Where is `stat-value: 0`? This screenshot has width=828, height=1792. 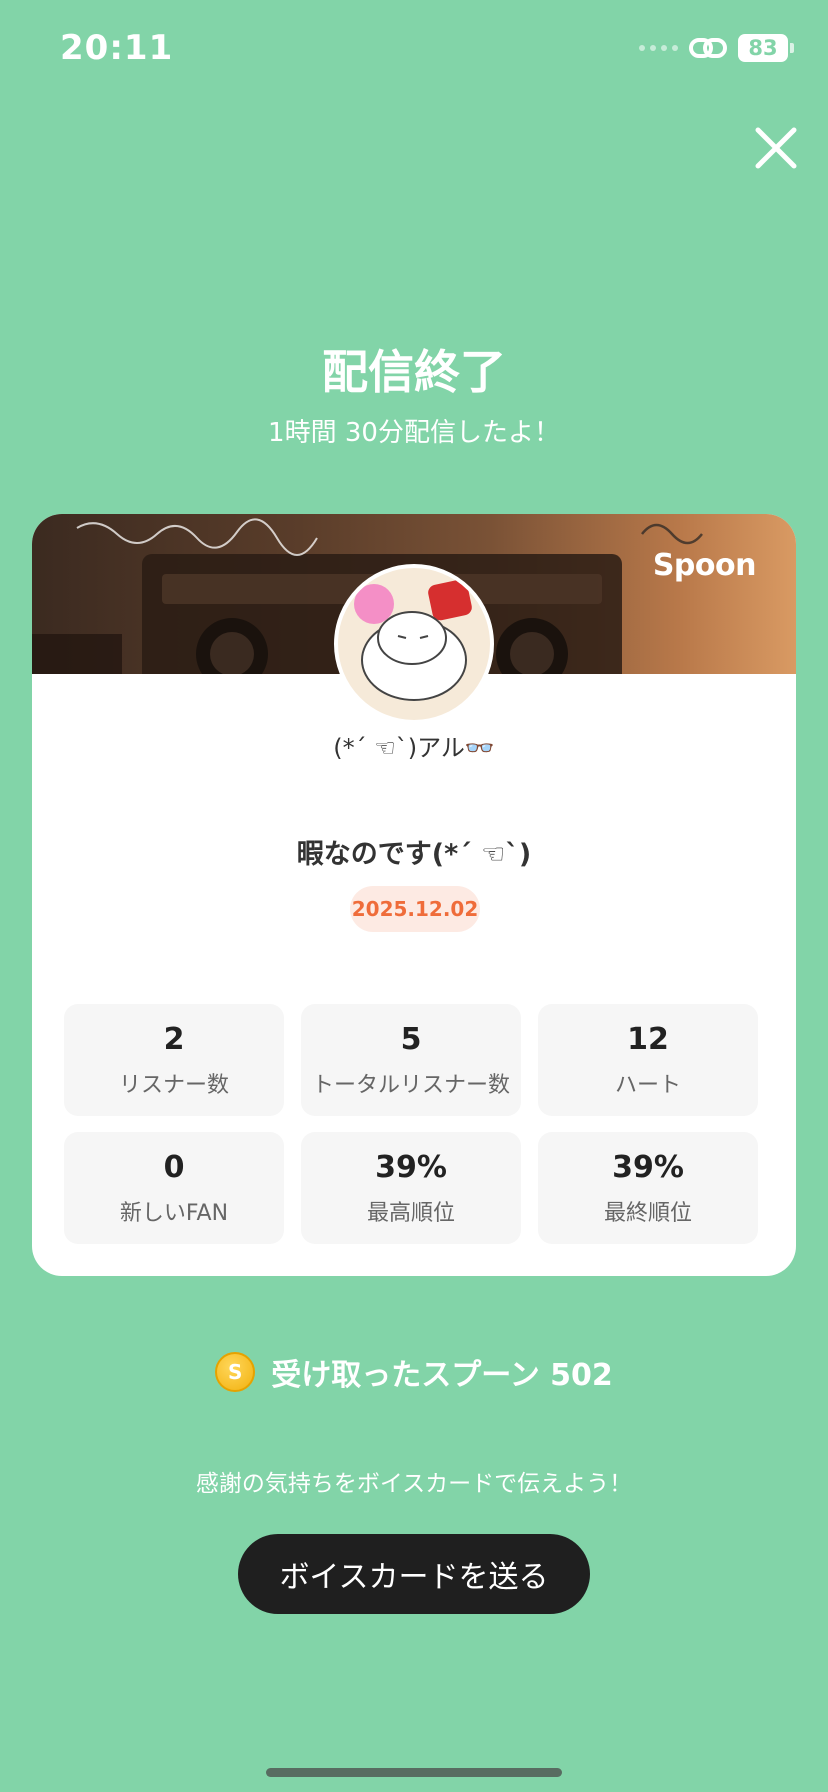 stat-value: 0 is located at coordinates (174, 1167).